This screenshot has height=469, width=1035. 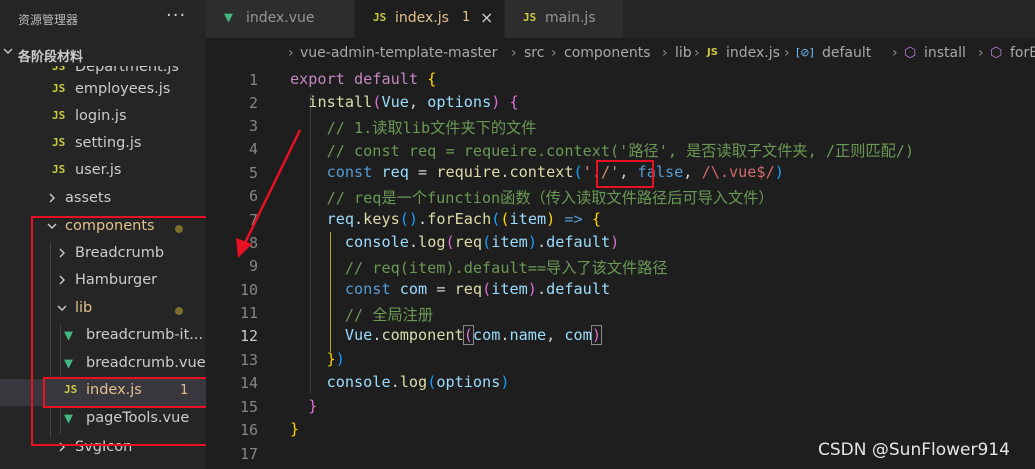 What do you see at coordinates (98, 170) in the screenshot?
I see `tree-item-label: user.js` at bounding box center [98, 170].